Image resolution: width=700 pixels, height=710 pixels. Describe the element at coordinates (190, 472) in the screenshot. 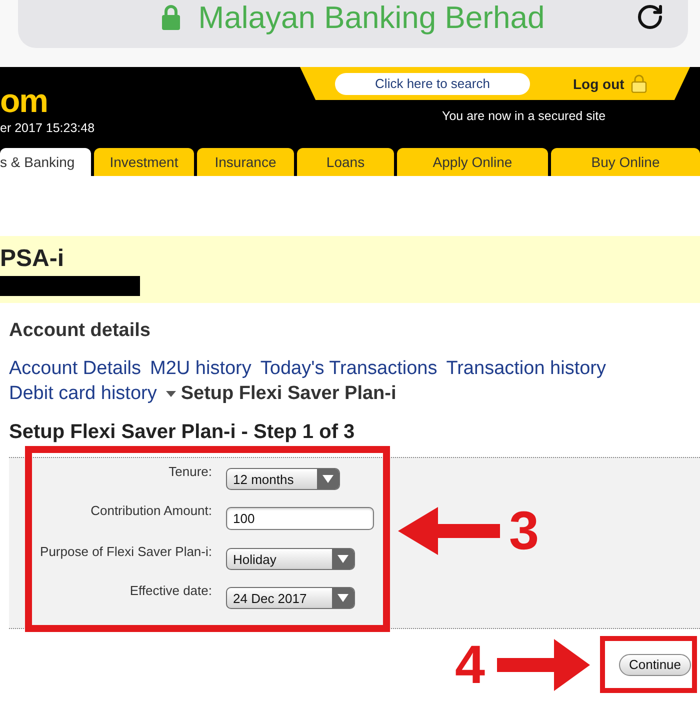

I see `field-label: Tenure:` at that location.